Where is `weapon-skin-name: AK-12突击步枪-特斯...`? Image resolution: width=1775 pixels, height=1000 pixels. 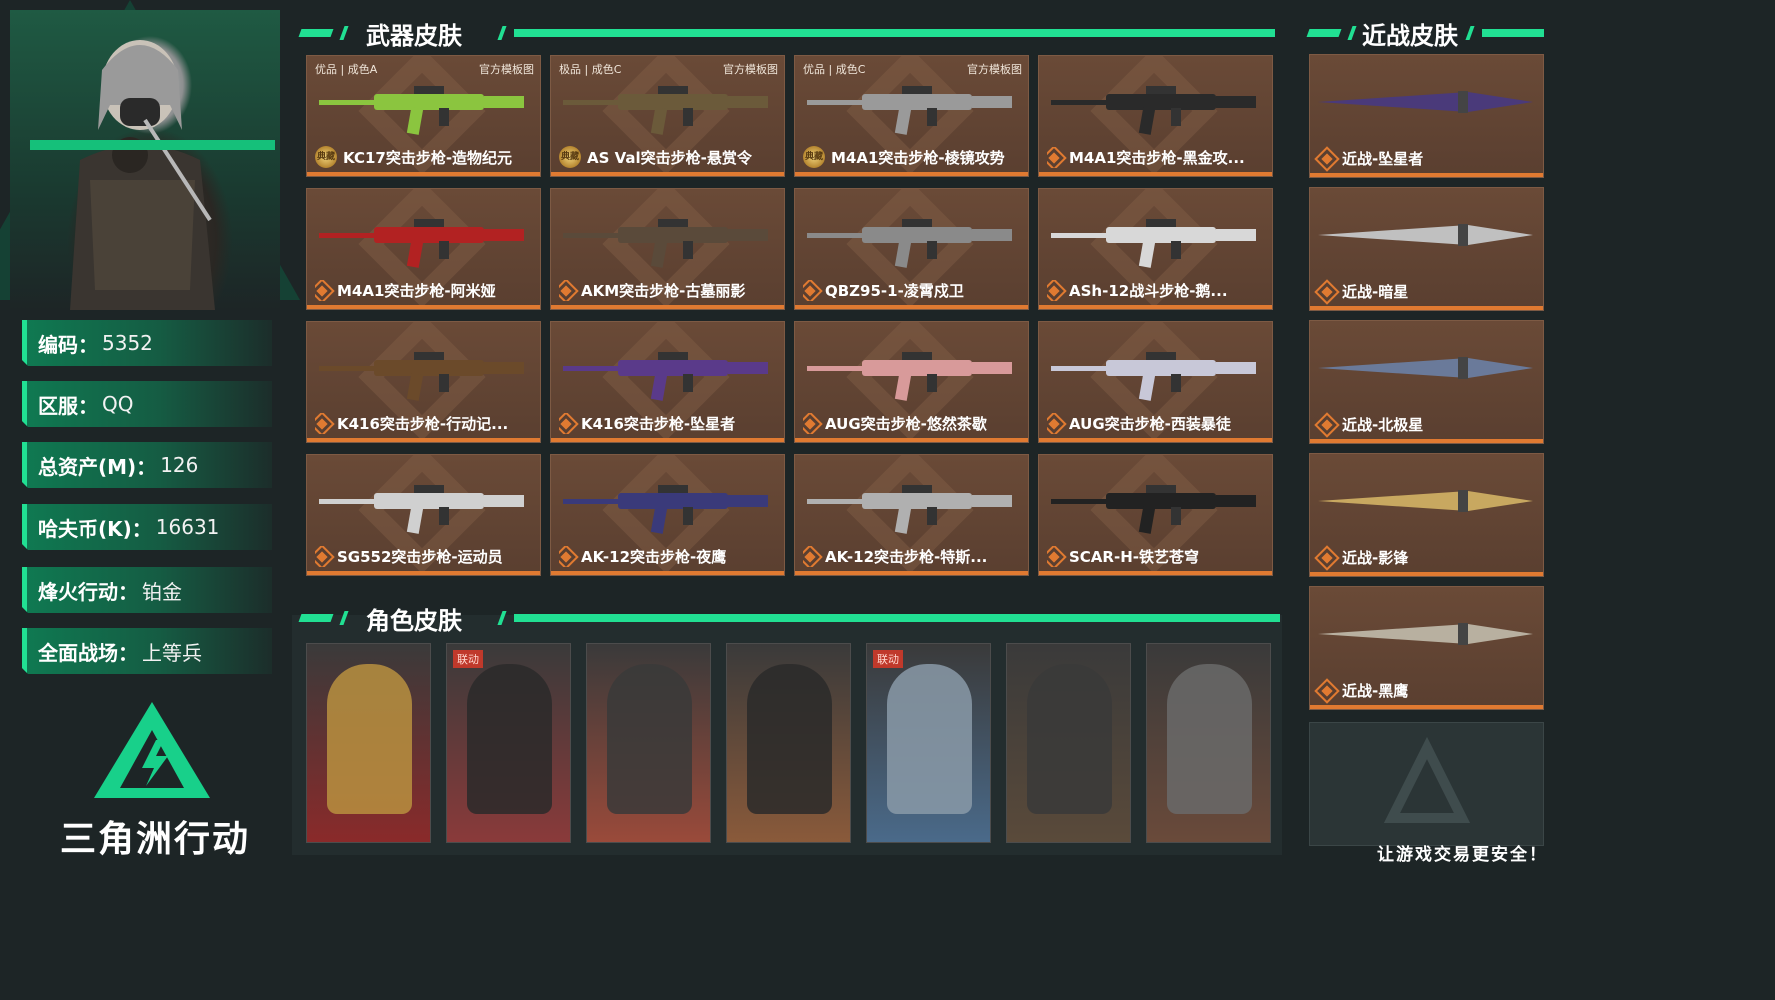 weapon-skin-name: AK-12突击步枪-特斯... is located at coordinates (912, 556).